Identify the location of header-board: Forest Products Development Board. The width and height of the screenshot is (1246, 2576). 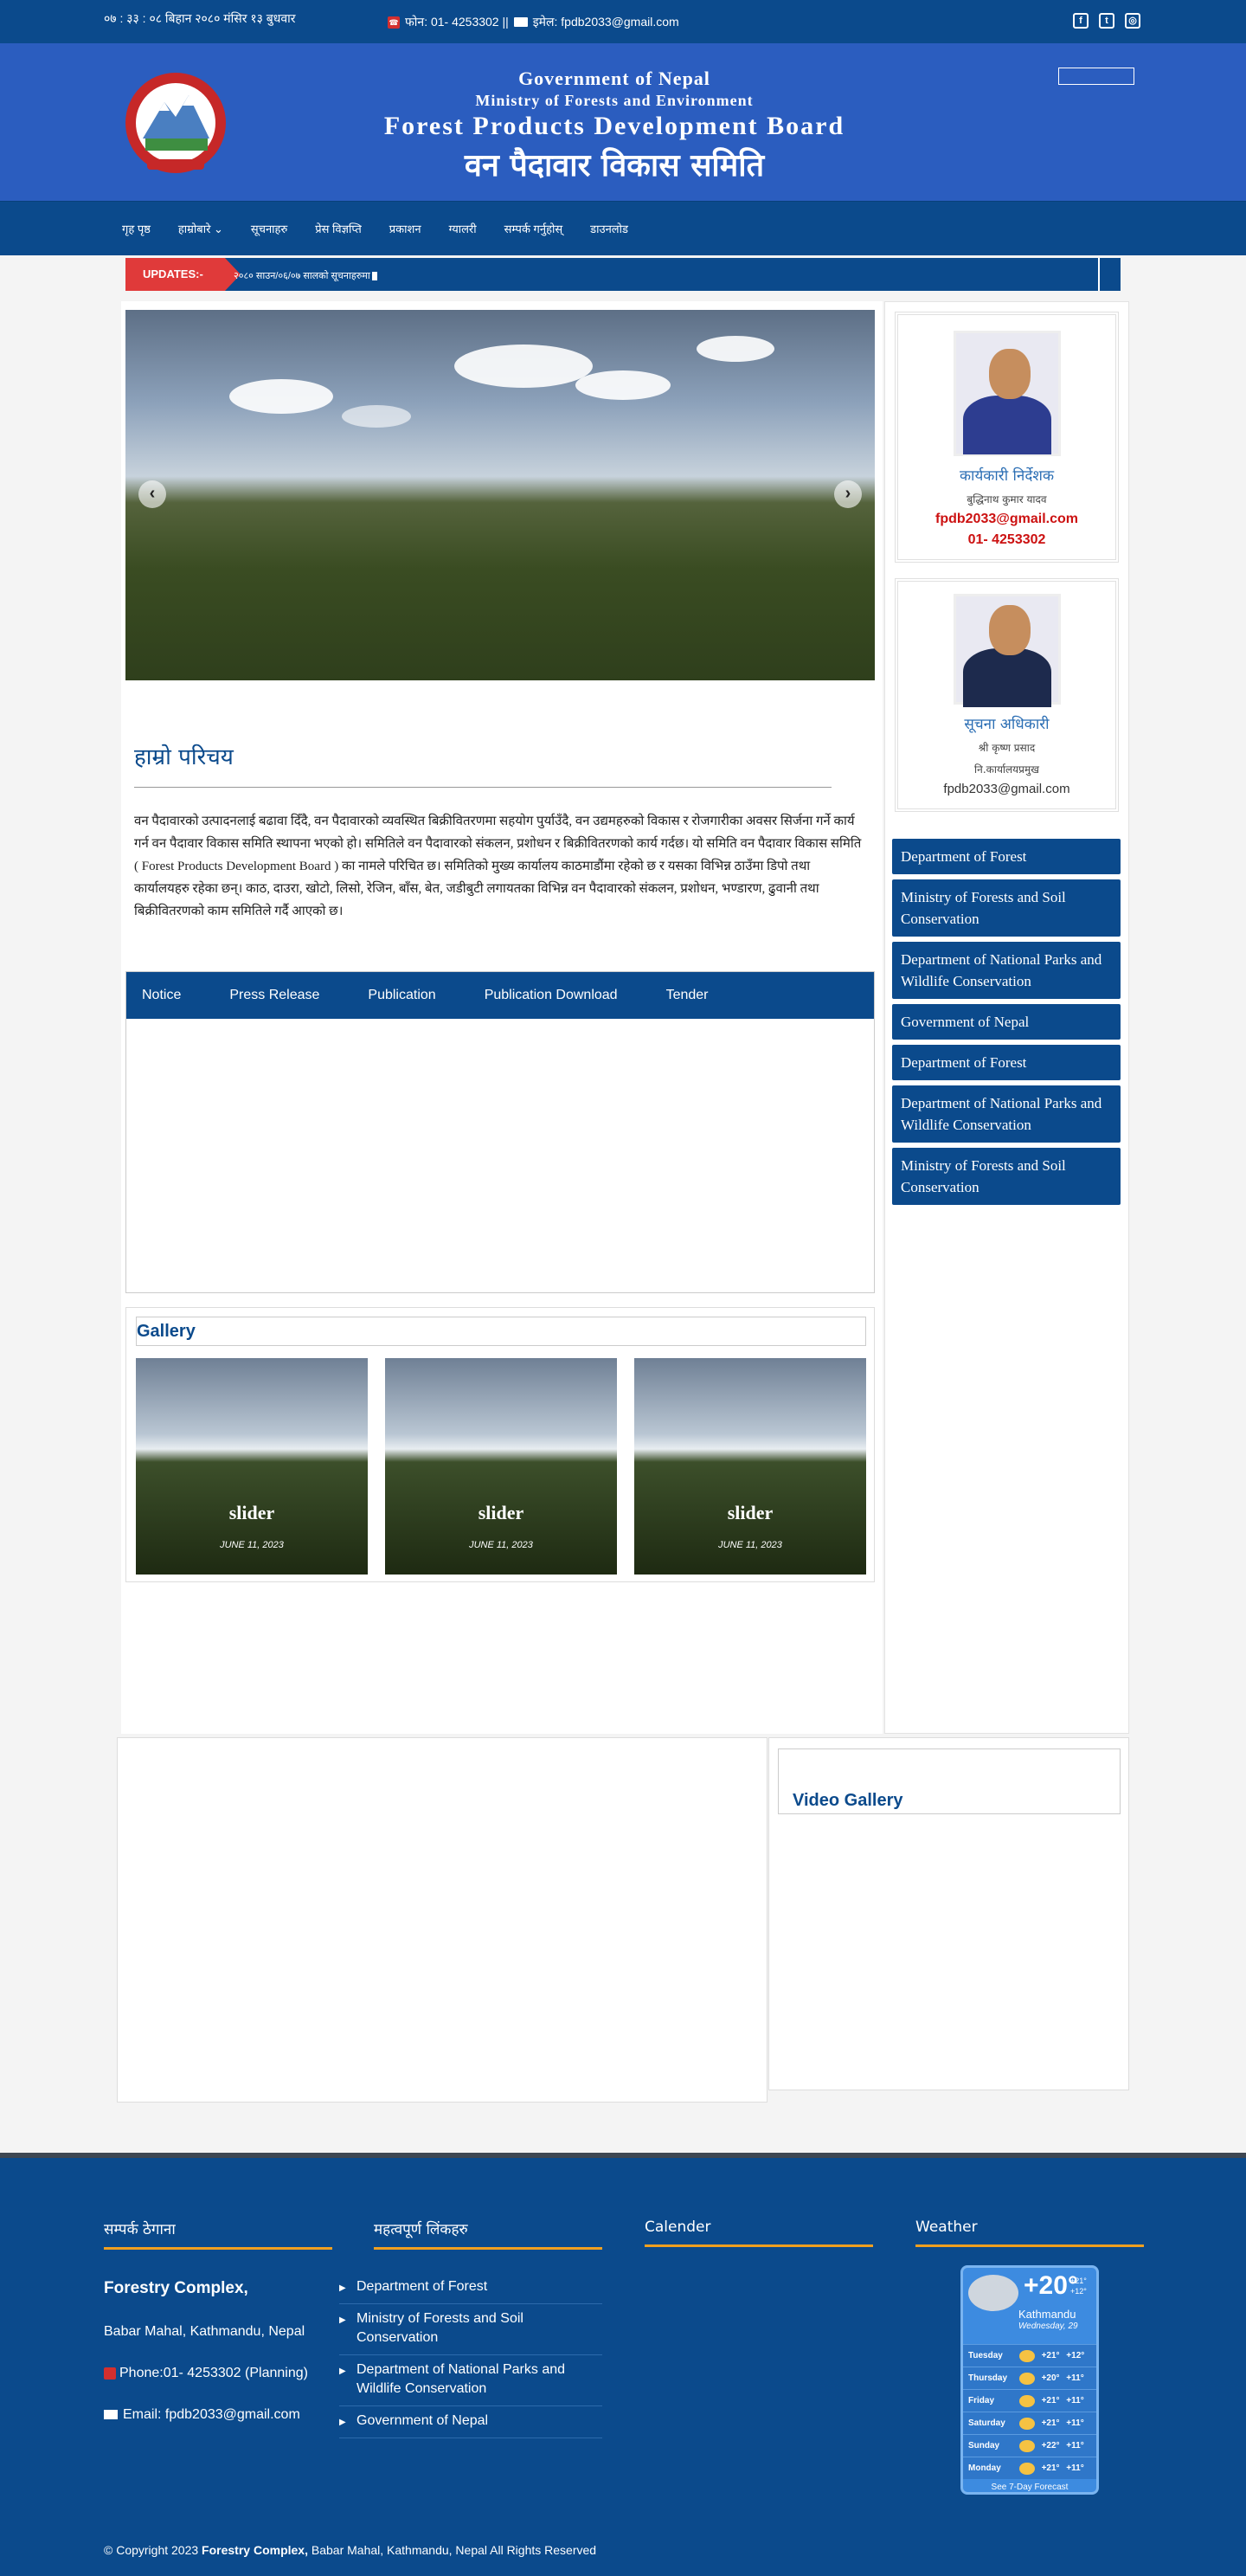
(614, 126).